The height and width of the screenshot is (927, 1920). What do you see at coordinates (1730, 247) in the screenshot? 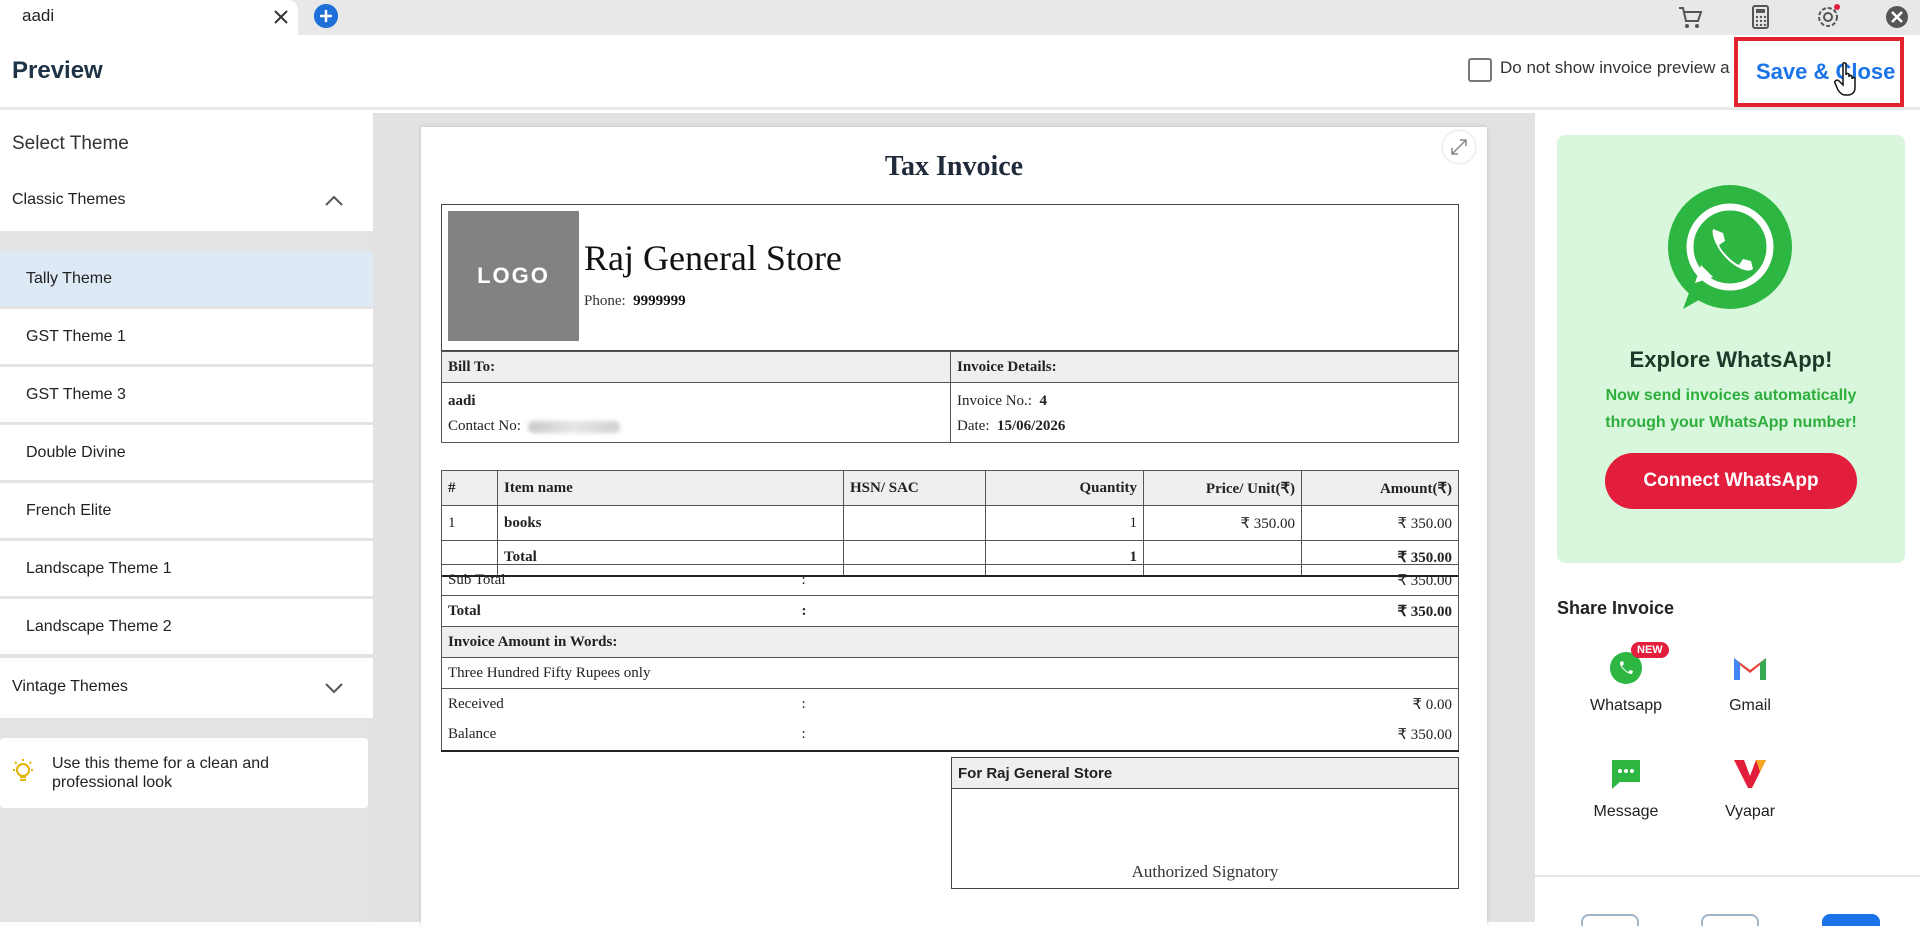
I see `whatsapp-logo-icon` at bounding box center [1730, 247].